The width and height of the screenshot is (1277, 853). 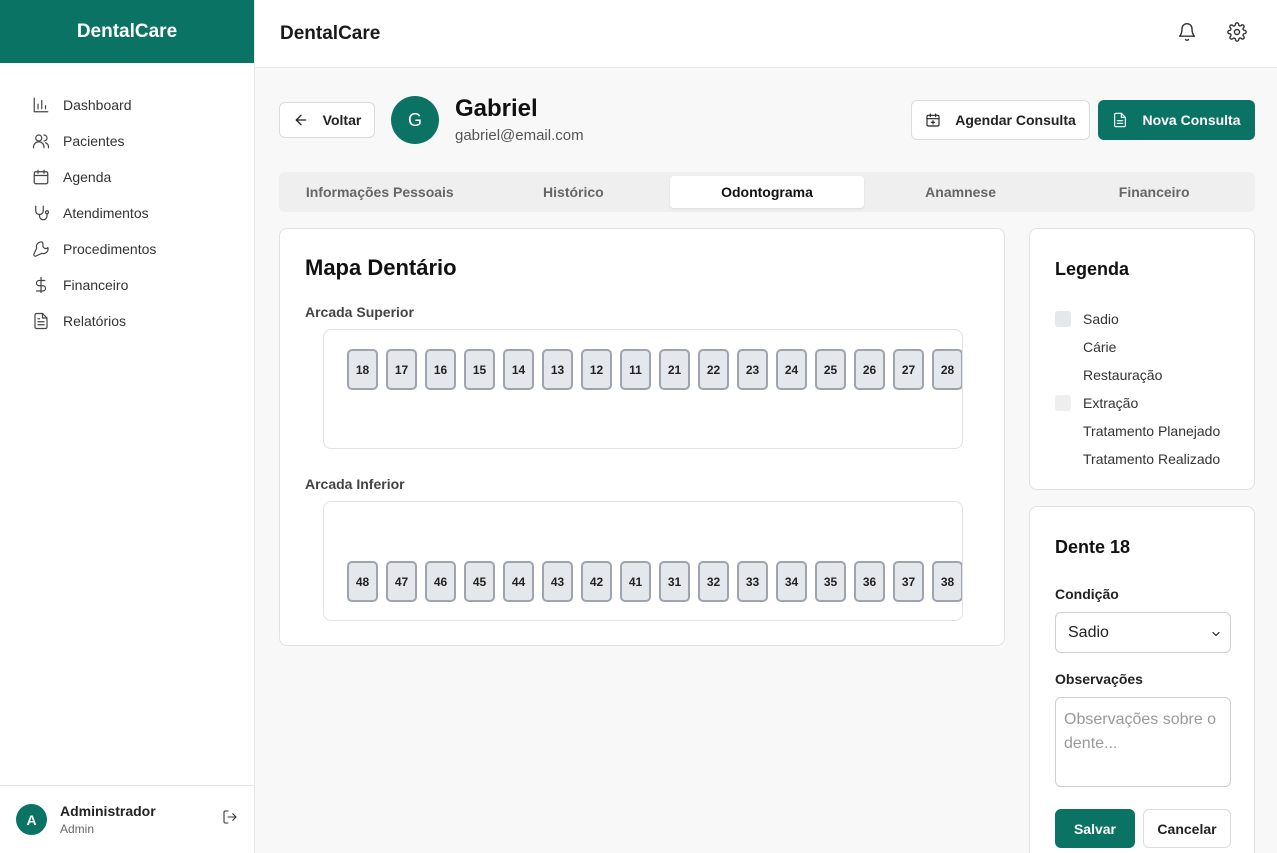 I want to click on lower-arch-label: Arcada Inferior, so click(x=355, y=484).